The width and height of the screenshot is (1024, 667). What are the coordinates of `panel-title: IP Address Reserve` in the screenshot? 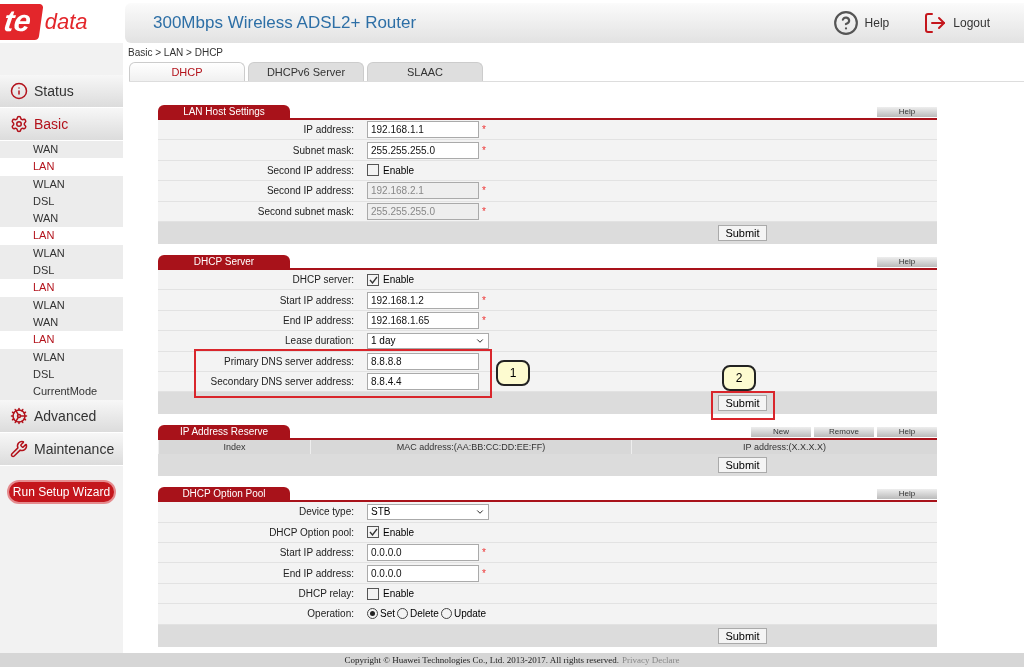 It's located at (224, 432).